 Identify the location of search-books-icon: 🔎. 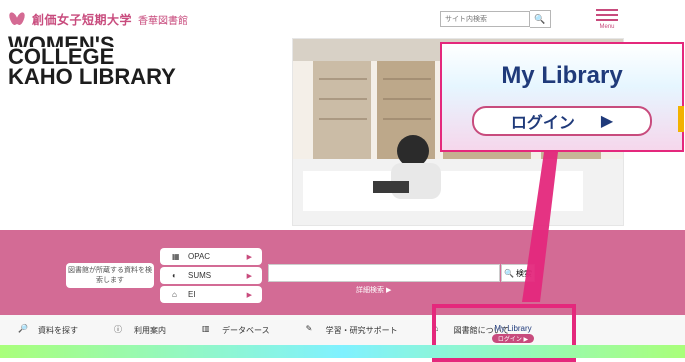
(23, 328).